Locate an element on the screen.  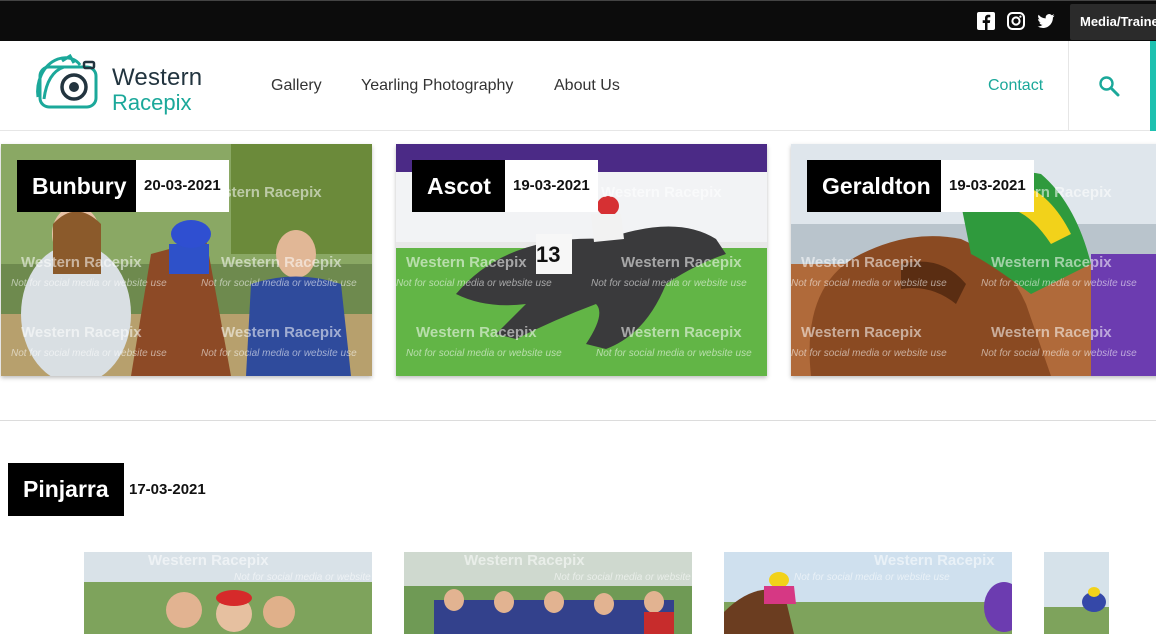
nav-gallery: Gallery is located at coordinates (296, 86).